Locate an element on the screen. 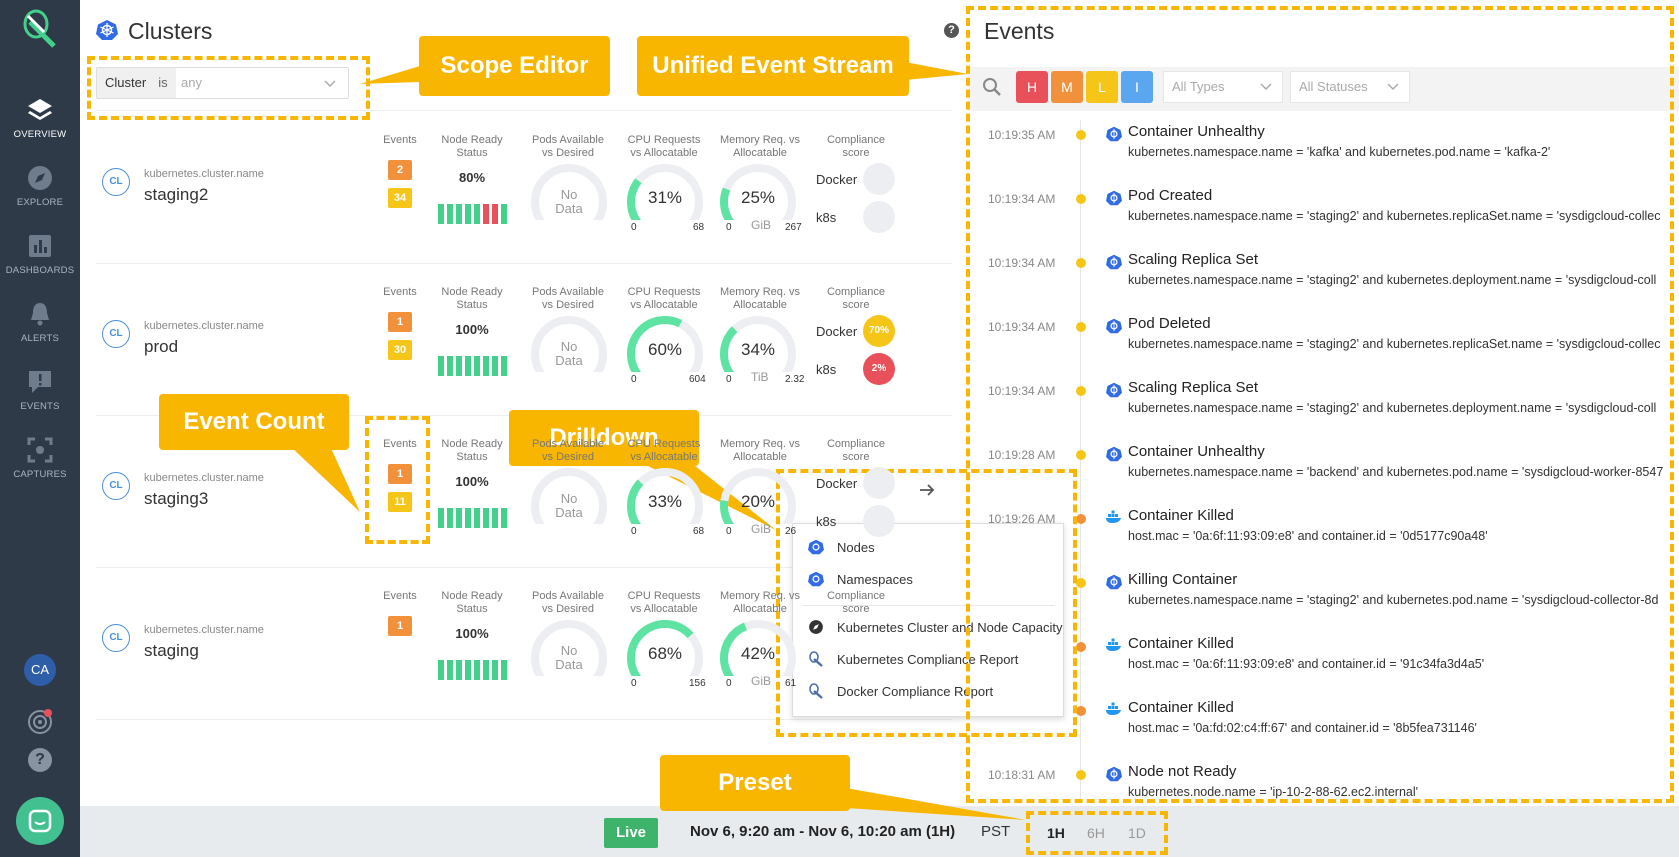  cpu-value: 60% is located at coordinates (665, 349).